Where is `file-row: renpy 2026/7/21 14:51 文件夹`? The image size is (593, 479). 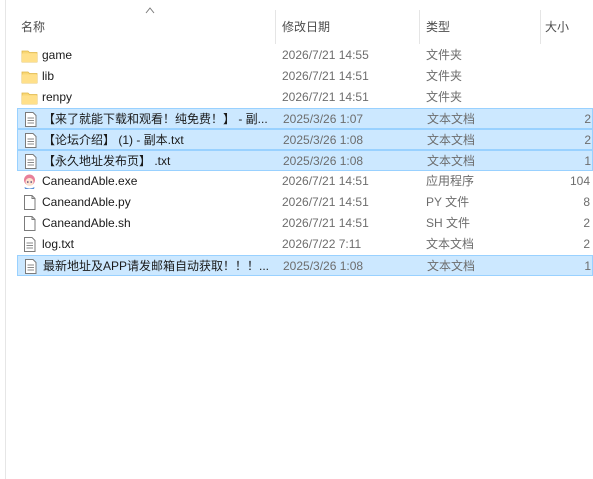 file-row: renpy 2026/7/21 14:51 文件夹 is located at coordinates (305, 97).